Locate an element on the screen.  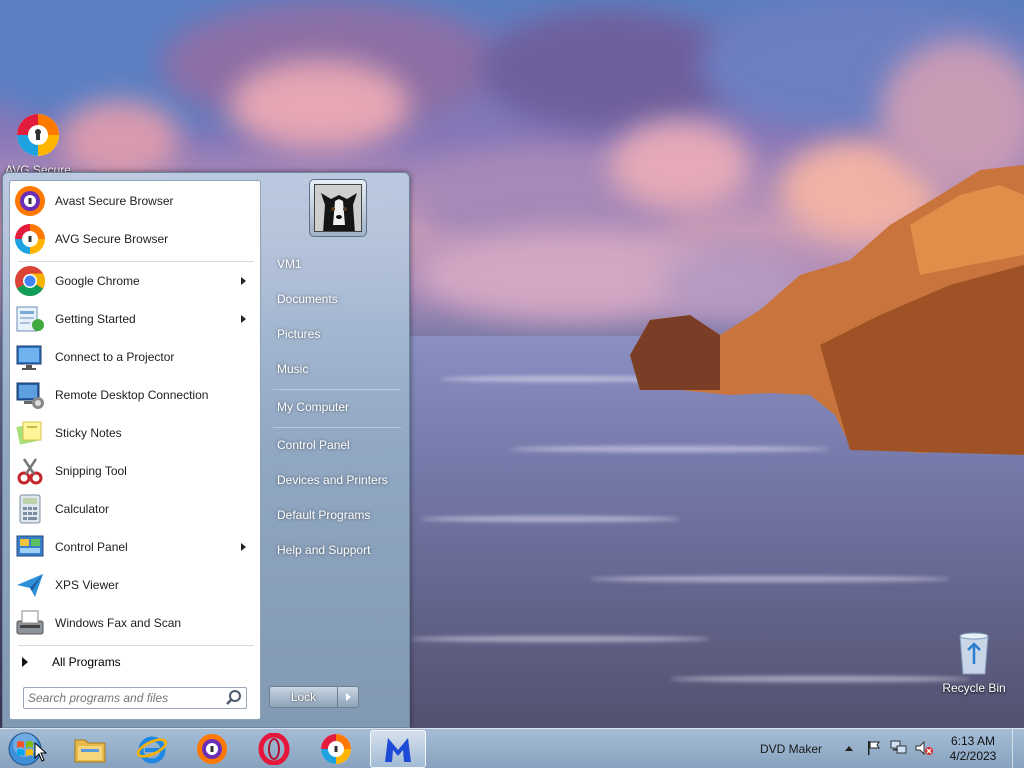
pinned-separator is located at coordinates (136, 261).